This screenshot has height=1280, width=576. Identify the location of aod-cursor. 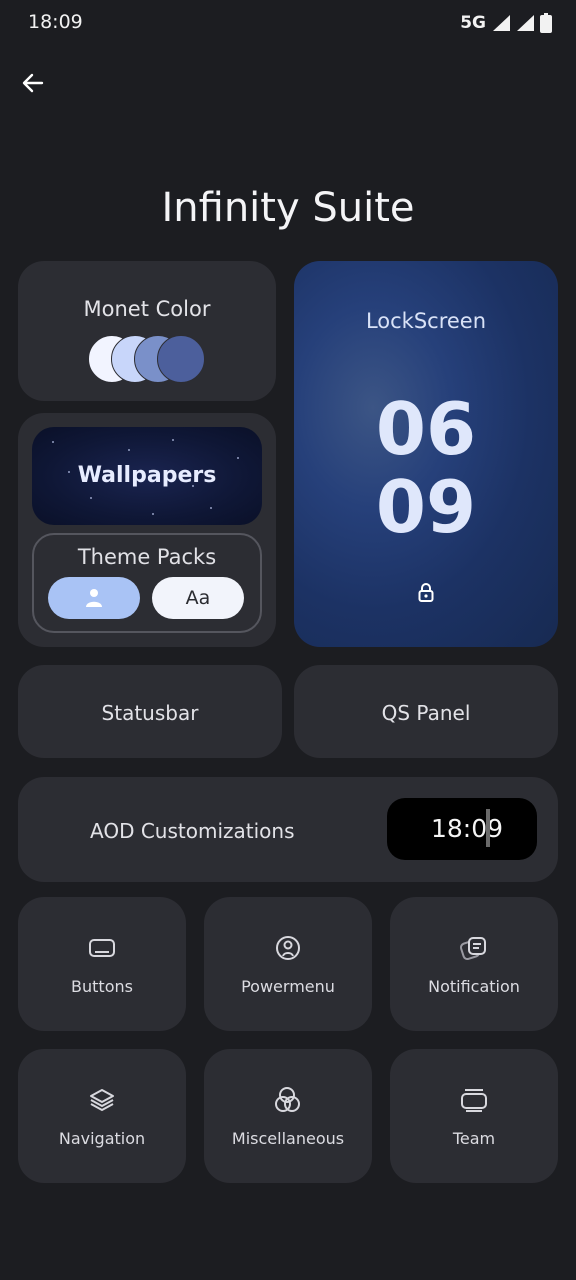
(488, 828).